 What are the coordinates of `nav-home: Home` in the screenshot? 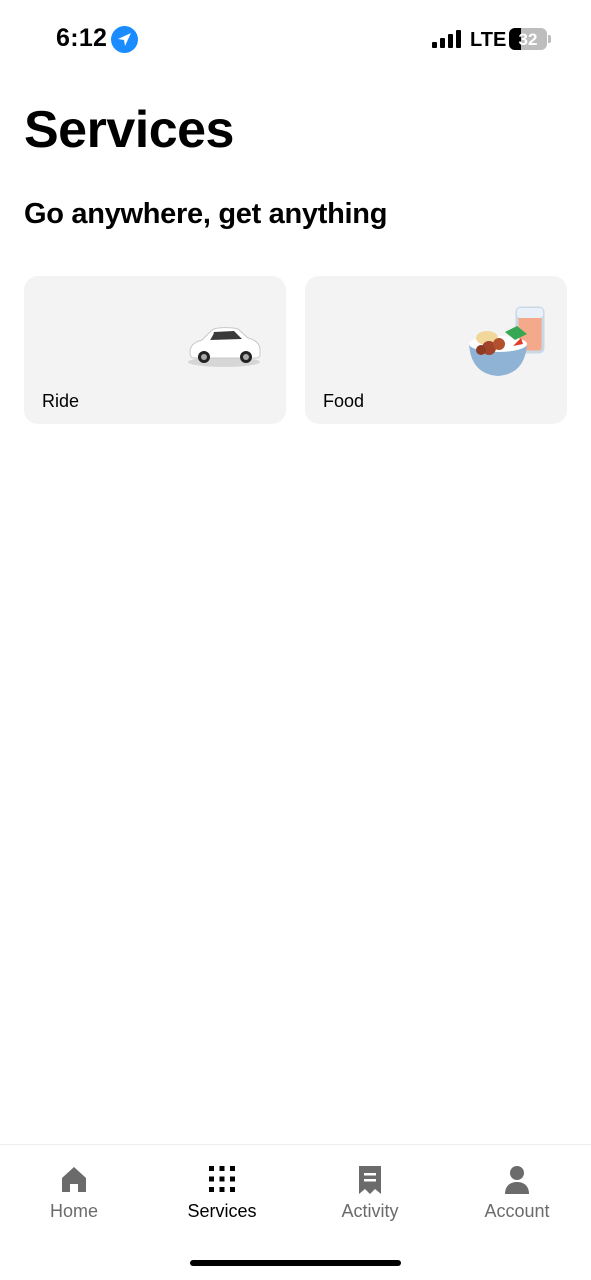 It's located at (74, 1190).